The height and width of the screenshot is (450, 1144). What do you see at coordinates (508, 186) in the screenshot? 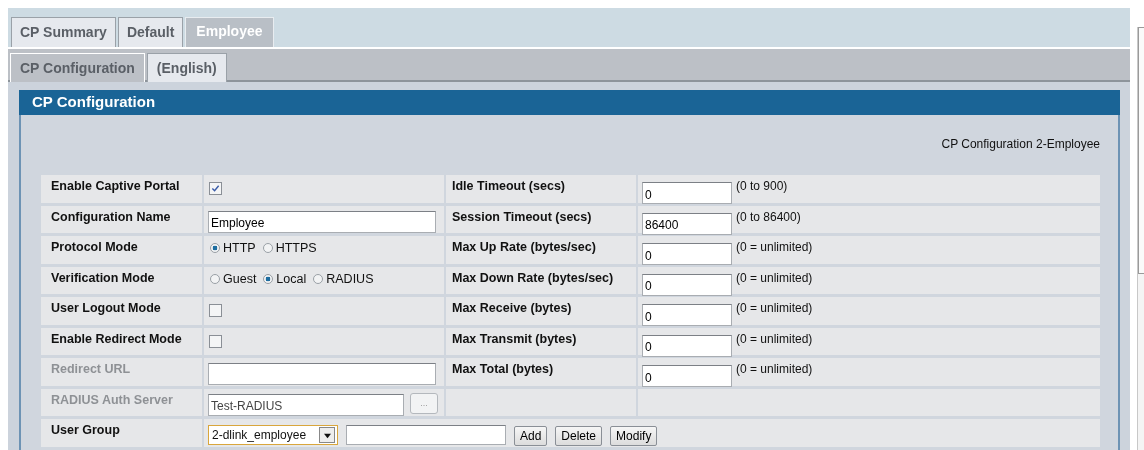
I see `field-label: Idle Timeout (secs)` at bounding box center [508, 186].